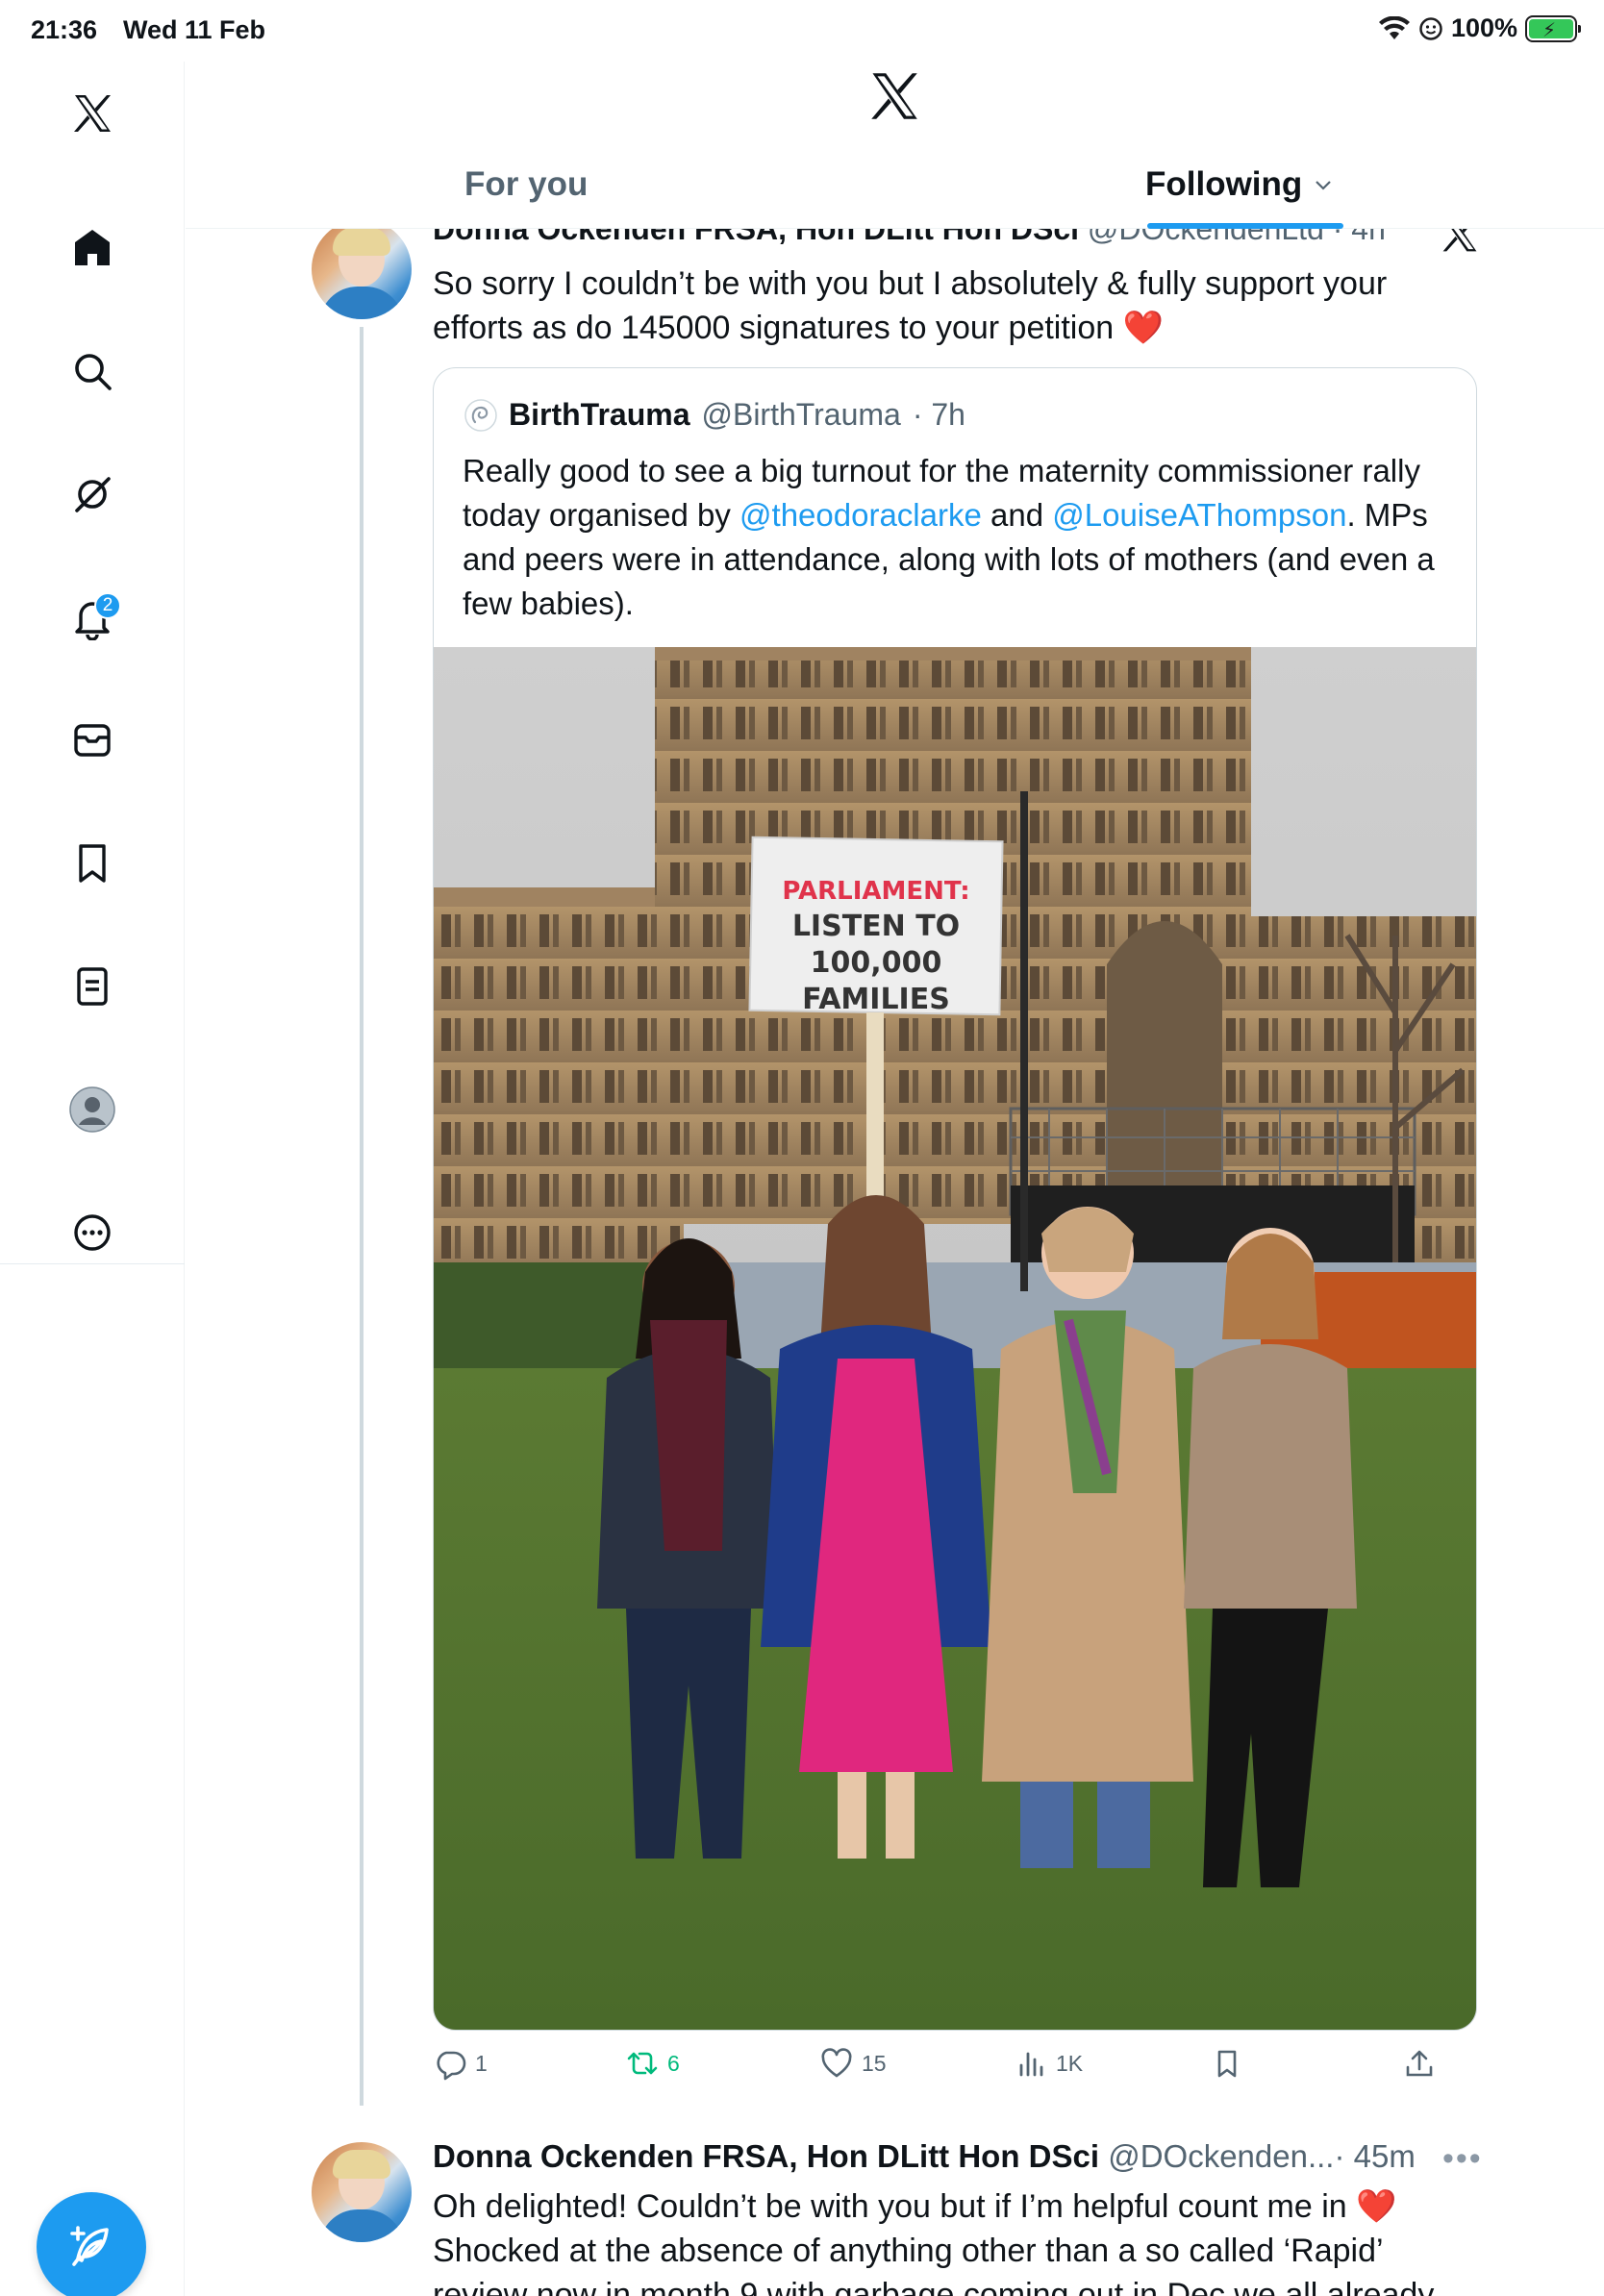  I want to click on grok-icon, so click(92, 494).